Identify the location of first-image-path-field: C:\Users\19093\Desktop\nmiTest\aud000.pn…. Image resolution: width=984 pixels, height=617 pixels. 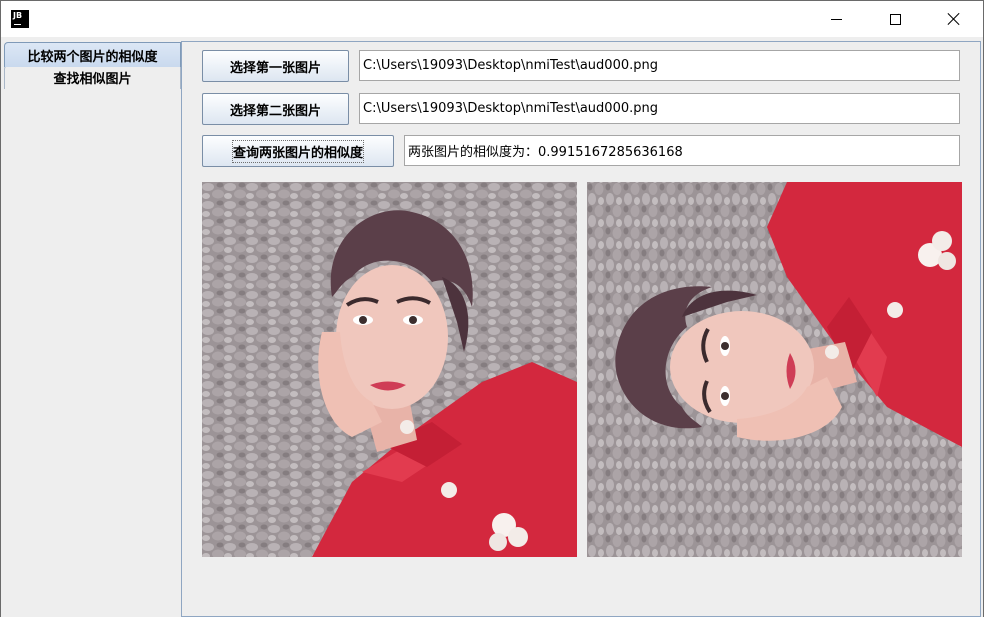
(659, 65).